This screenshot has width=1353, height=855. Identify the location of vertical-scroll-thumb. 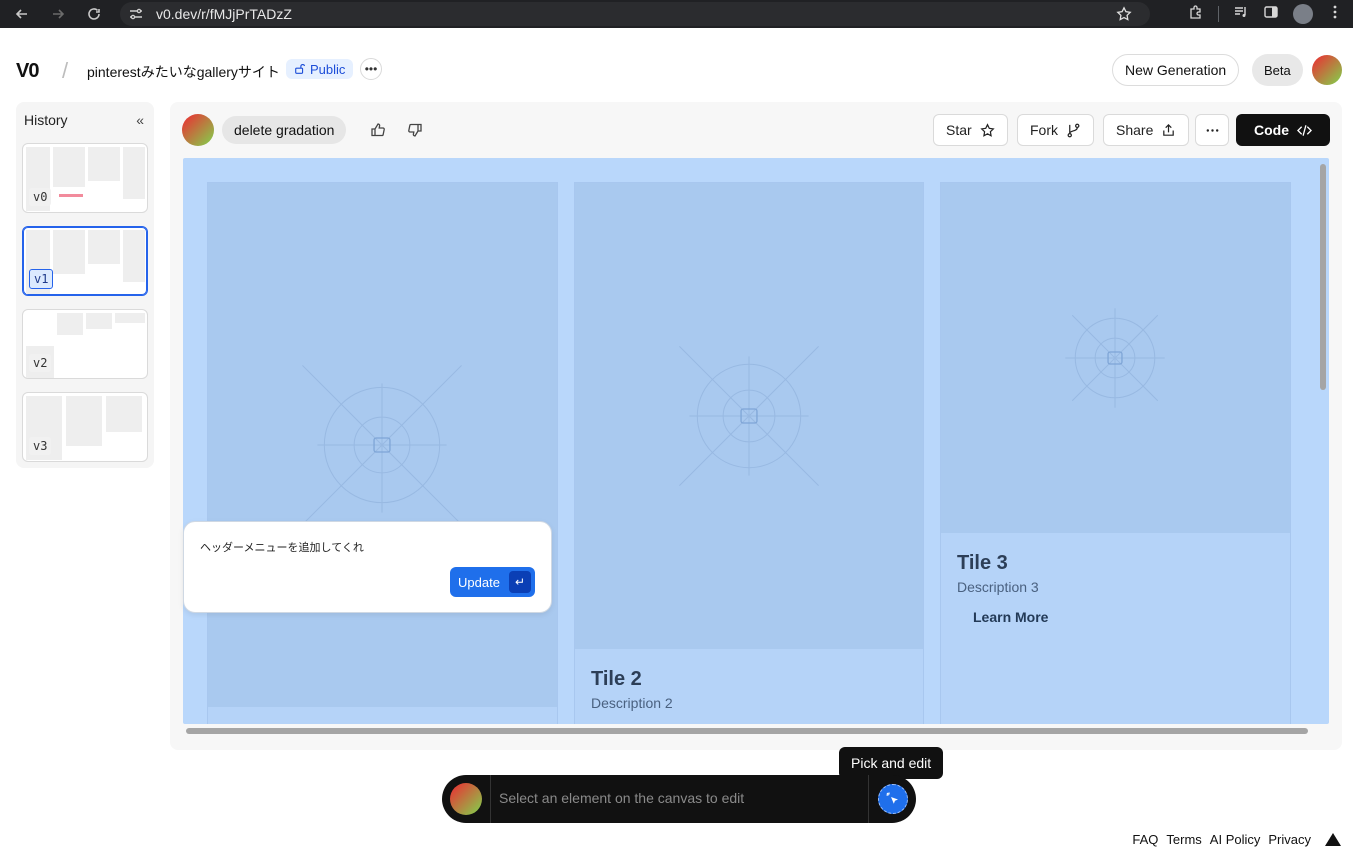
(1323, 277).